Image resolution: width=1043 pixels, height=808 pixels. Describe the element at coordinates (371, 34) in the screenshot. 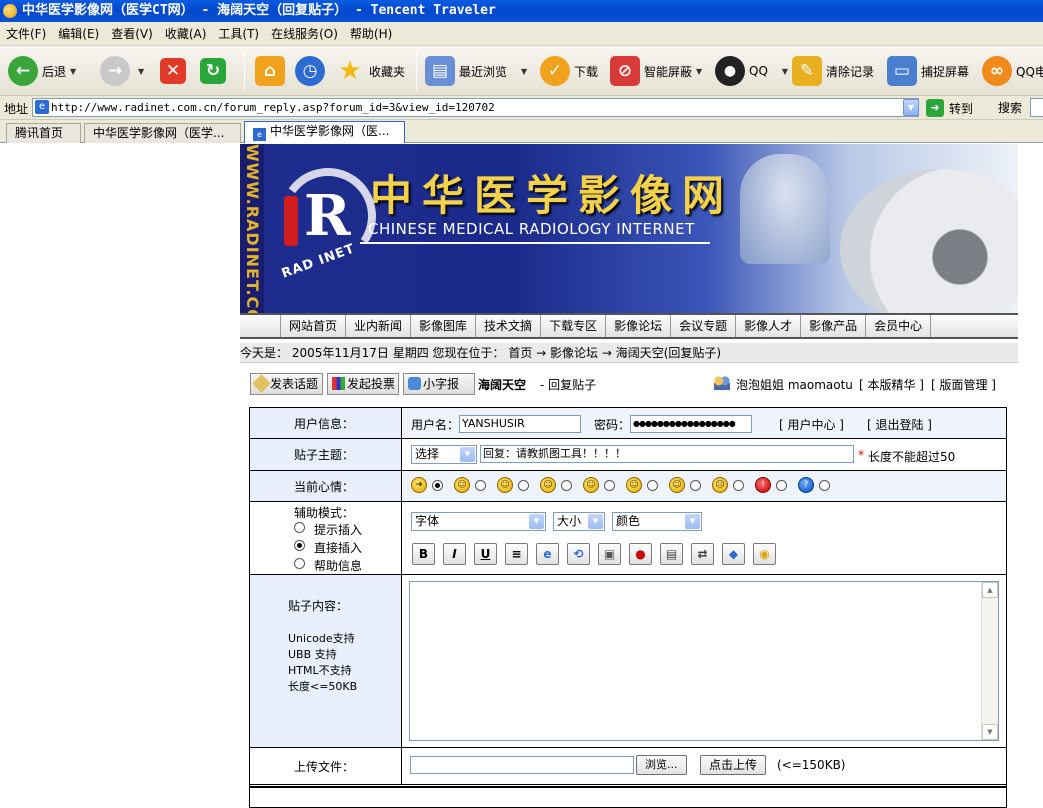

I see `menu-help: 帮助(H)` at that location.